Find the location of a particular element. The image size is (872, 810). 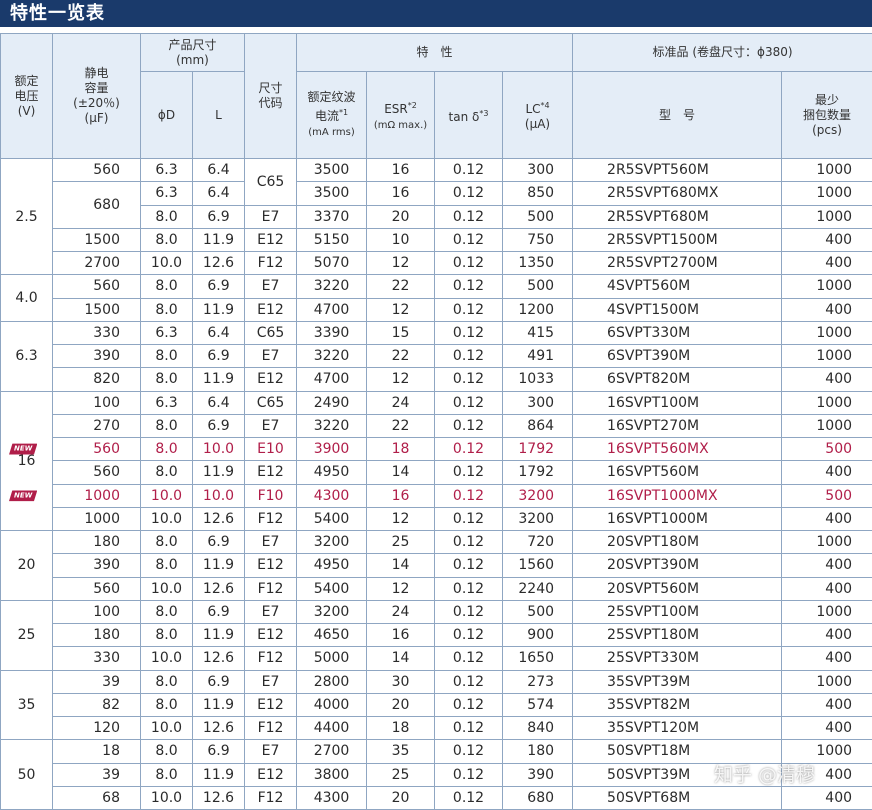

ripple-cell: 3200 is located at coordinates (332, 542).